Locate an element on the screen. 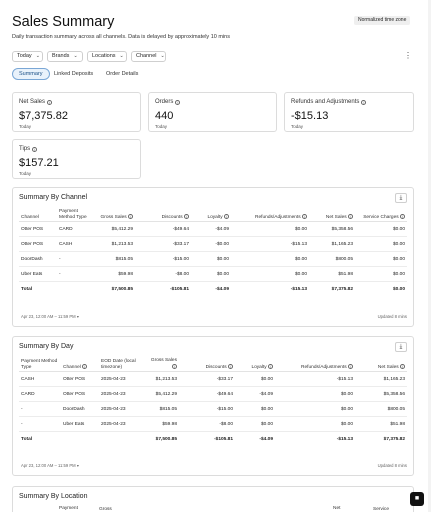 The width and height of the screenshot is (433, 512). column-header: Net is located at coordinates (336, 508).